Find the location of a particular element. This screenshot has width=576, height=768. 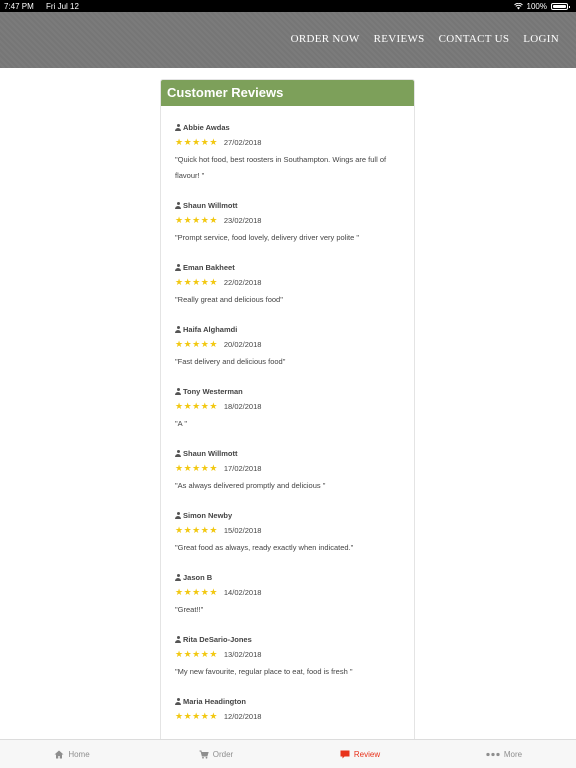

reviewer-name: Eman Bakheet is located at coordinates (209, 267).